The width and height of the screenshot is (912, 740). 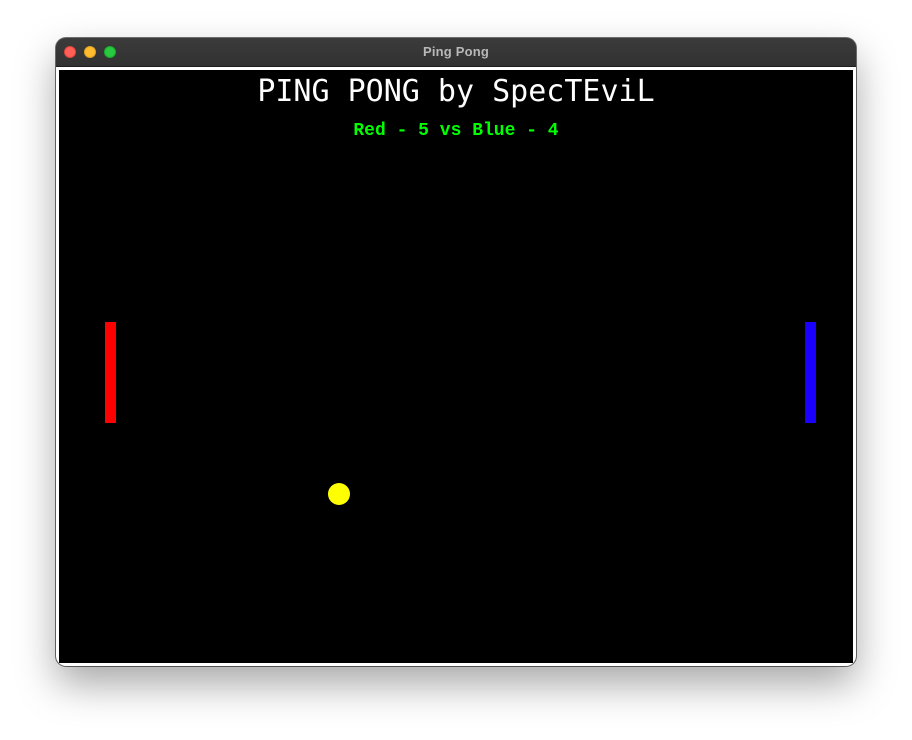 What do you see at coordinates (339, 494) in the screenshot?
I see `ball` at bounding box center [339, 494].